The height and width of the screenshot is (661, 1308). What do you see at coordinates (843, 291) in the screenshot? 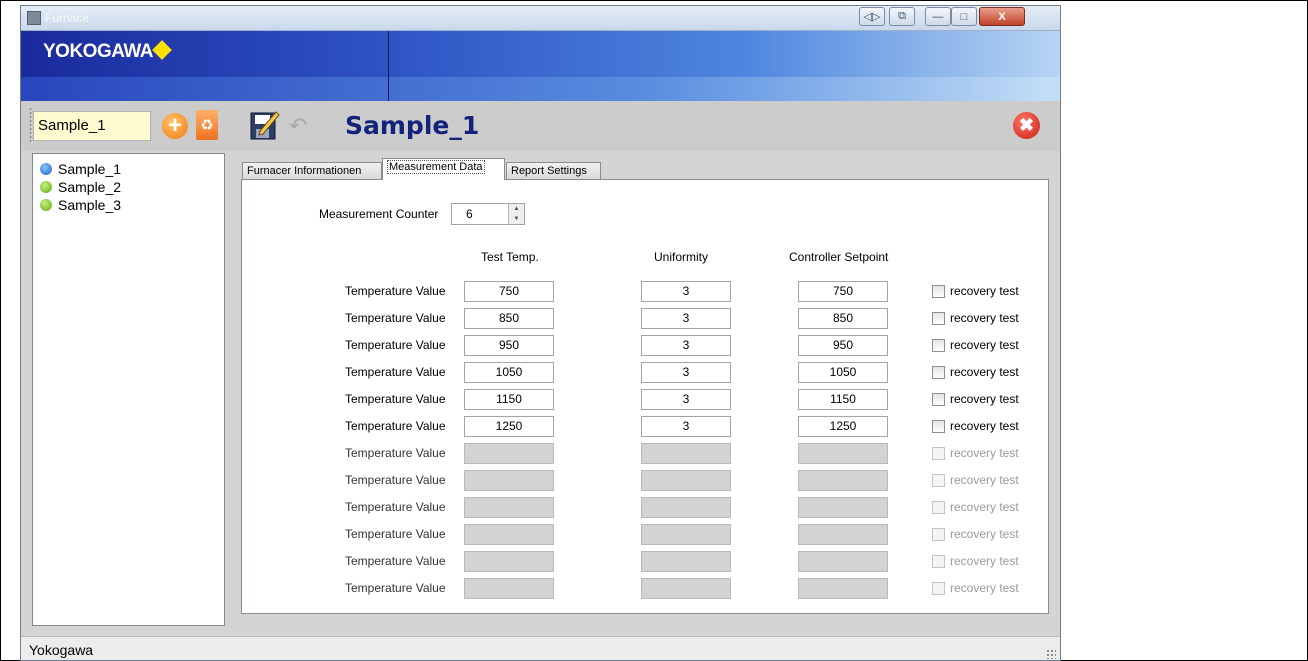
I see `setpoint-field: 750` at bounding box center [843, 291].